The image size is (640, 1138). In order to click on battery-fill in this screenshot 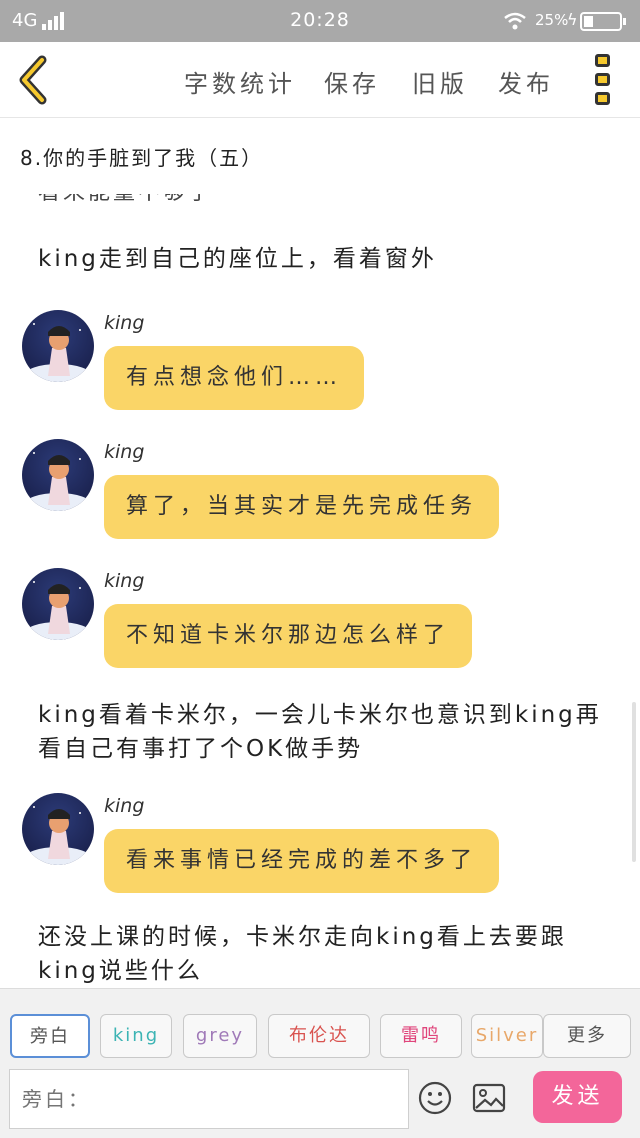, I will do `click(588, 21)`.